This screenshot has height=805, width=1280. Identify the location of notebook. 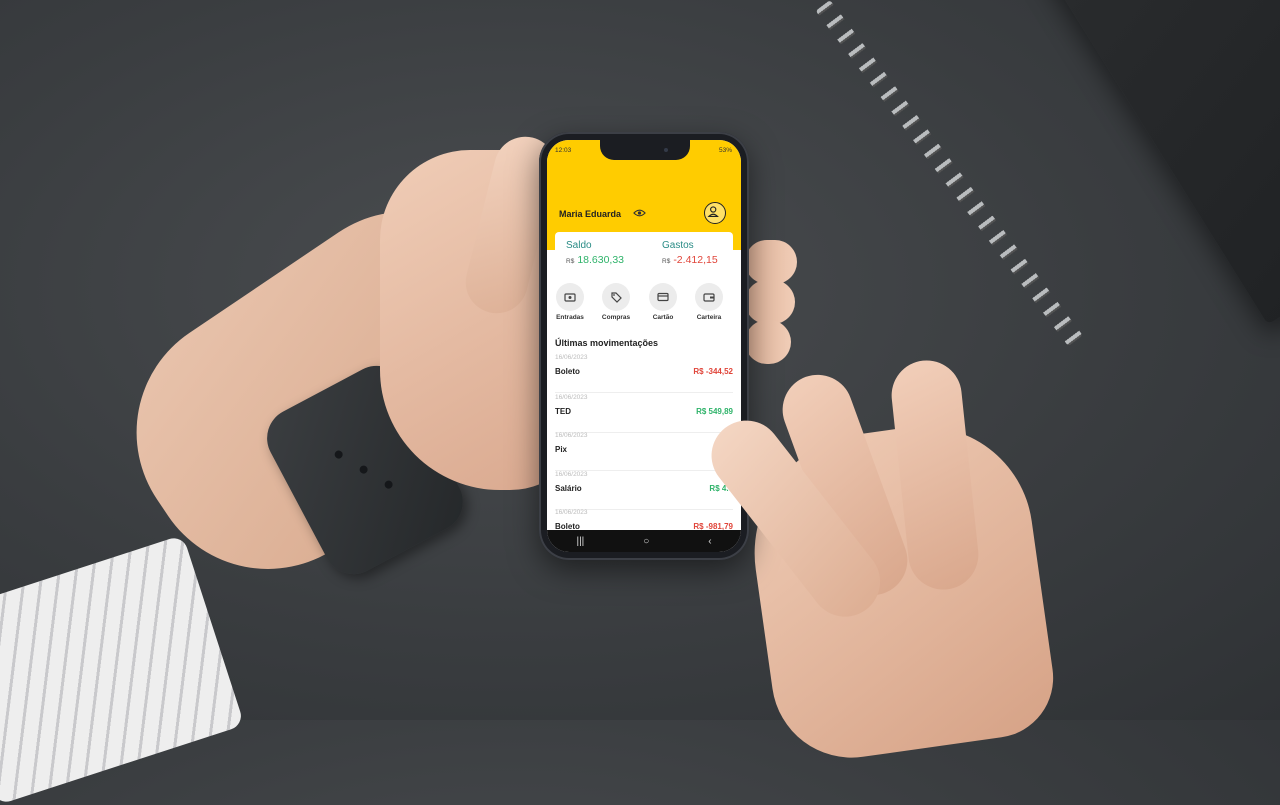
(1160, 162).